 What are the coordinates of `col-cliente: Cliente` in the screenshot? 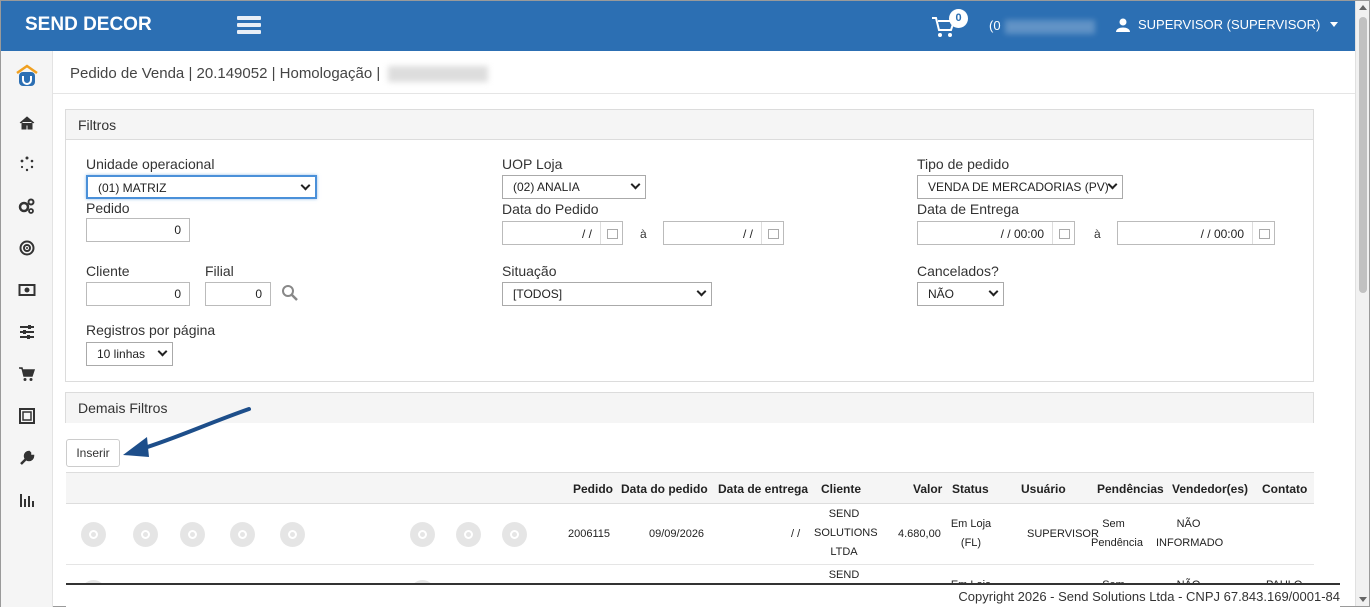 It's located at (841, 489).